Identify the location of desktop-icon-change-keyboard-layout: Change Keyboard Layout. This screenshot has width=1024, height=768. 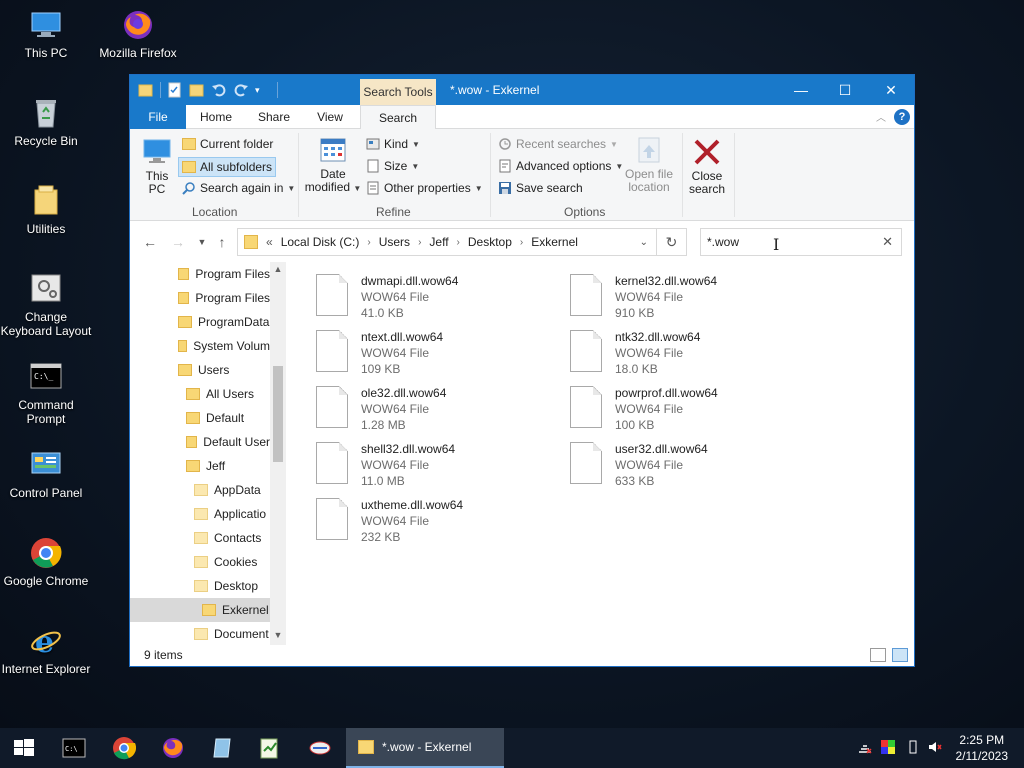
(46, 305).